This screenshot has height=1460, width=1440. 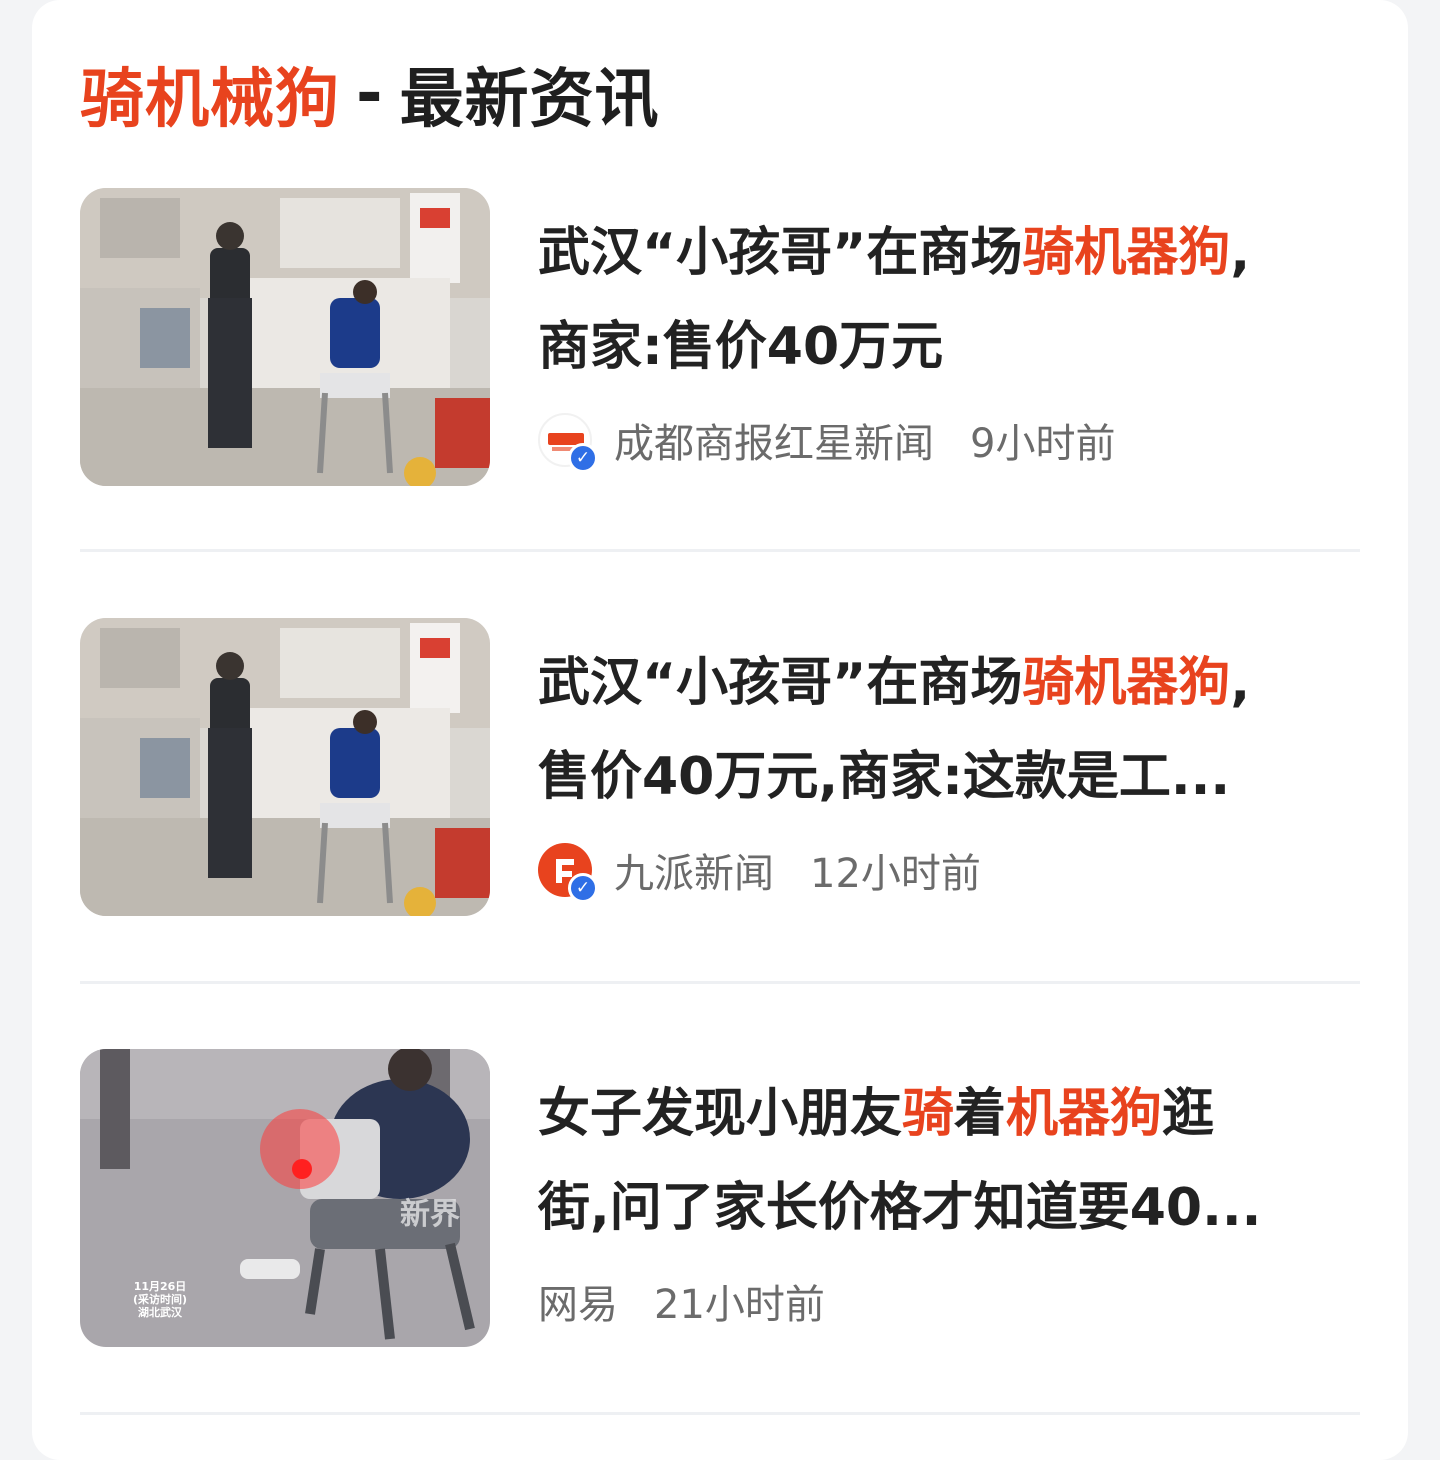 I want to click on title-line-2: 商家:售价40万元, so click(x=741, y=347).